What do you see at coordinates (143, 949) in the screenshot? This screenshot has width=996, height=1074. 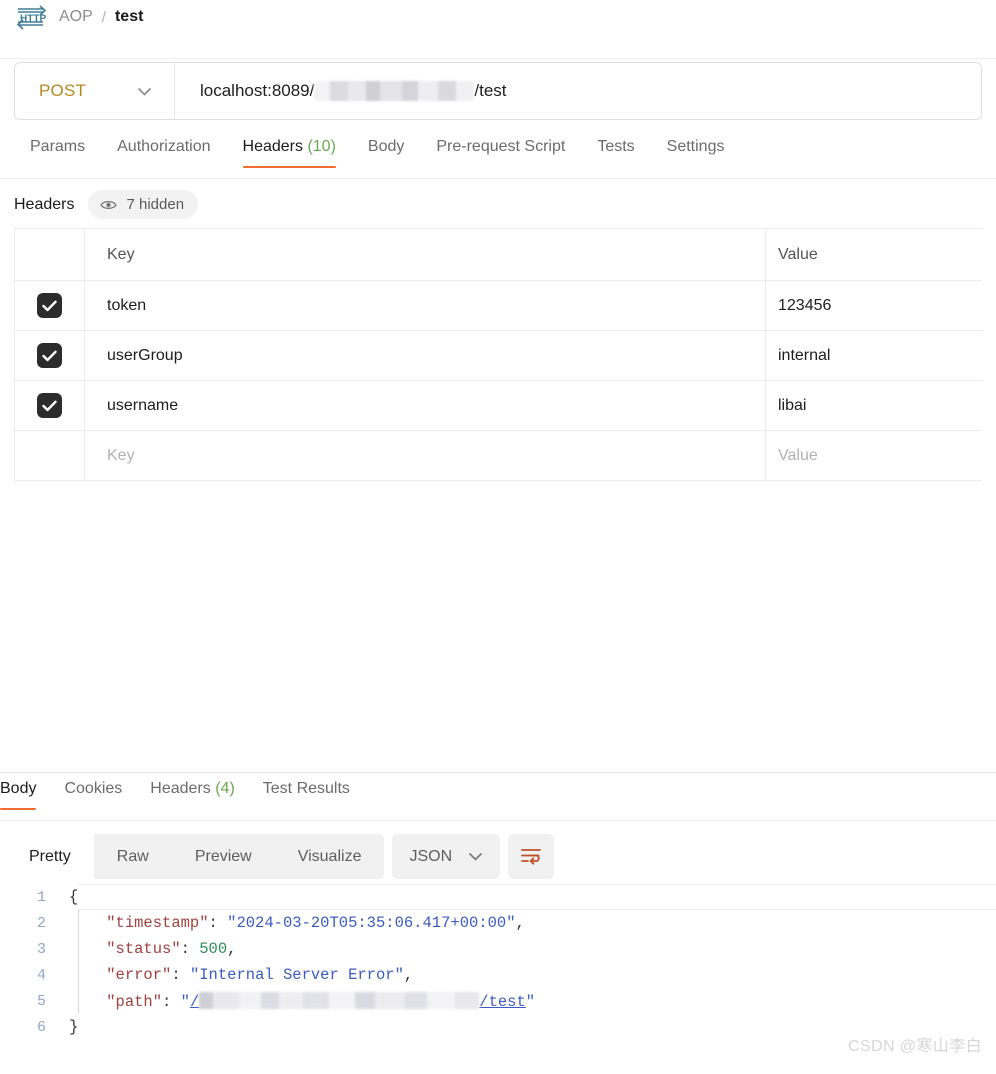 I see `json-key: "status"` at bounding box center [143, 949].